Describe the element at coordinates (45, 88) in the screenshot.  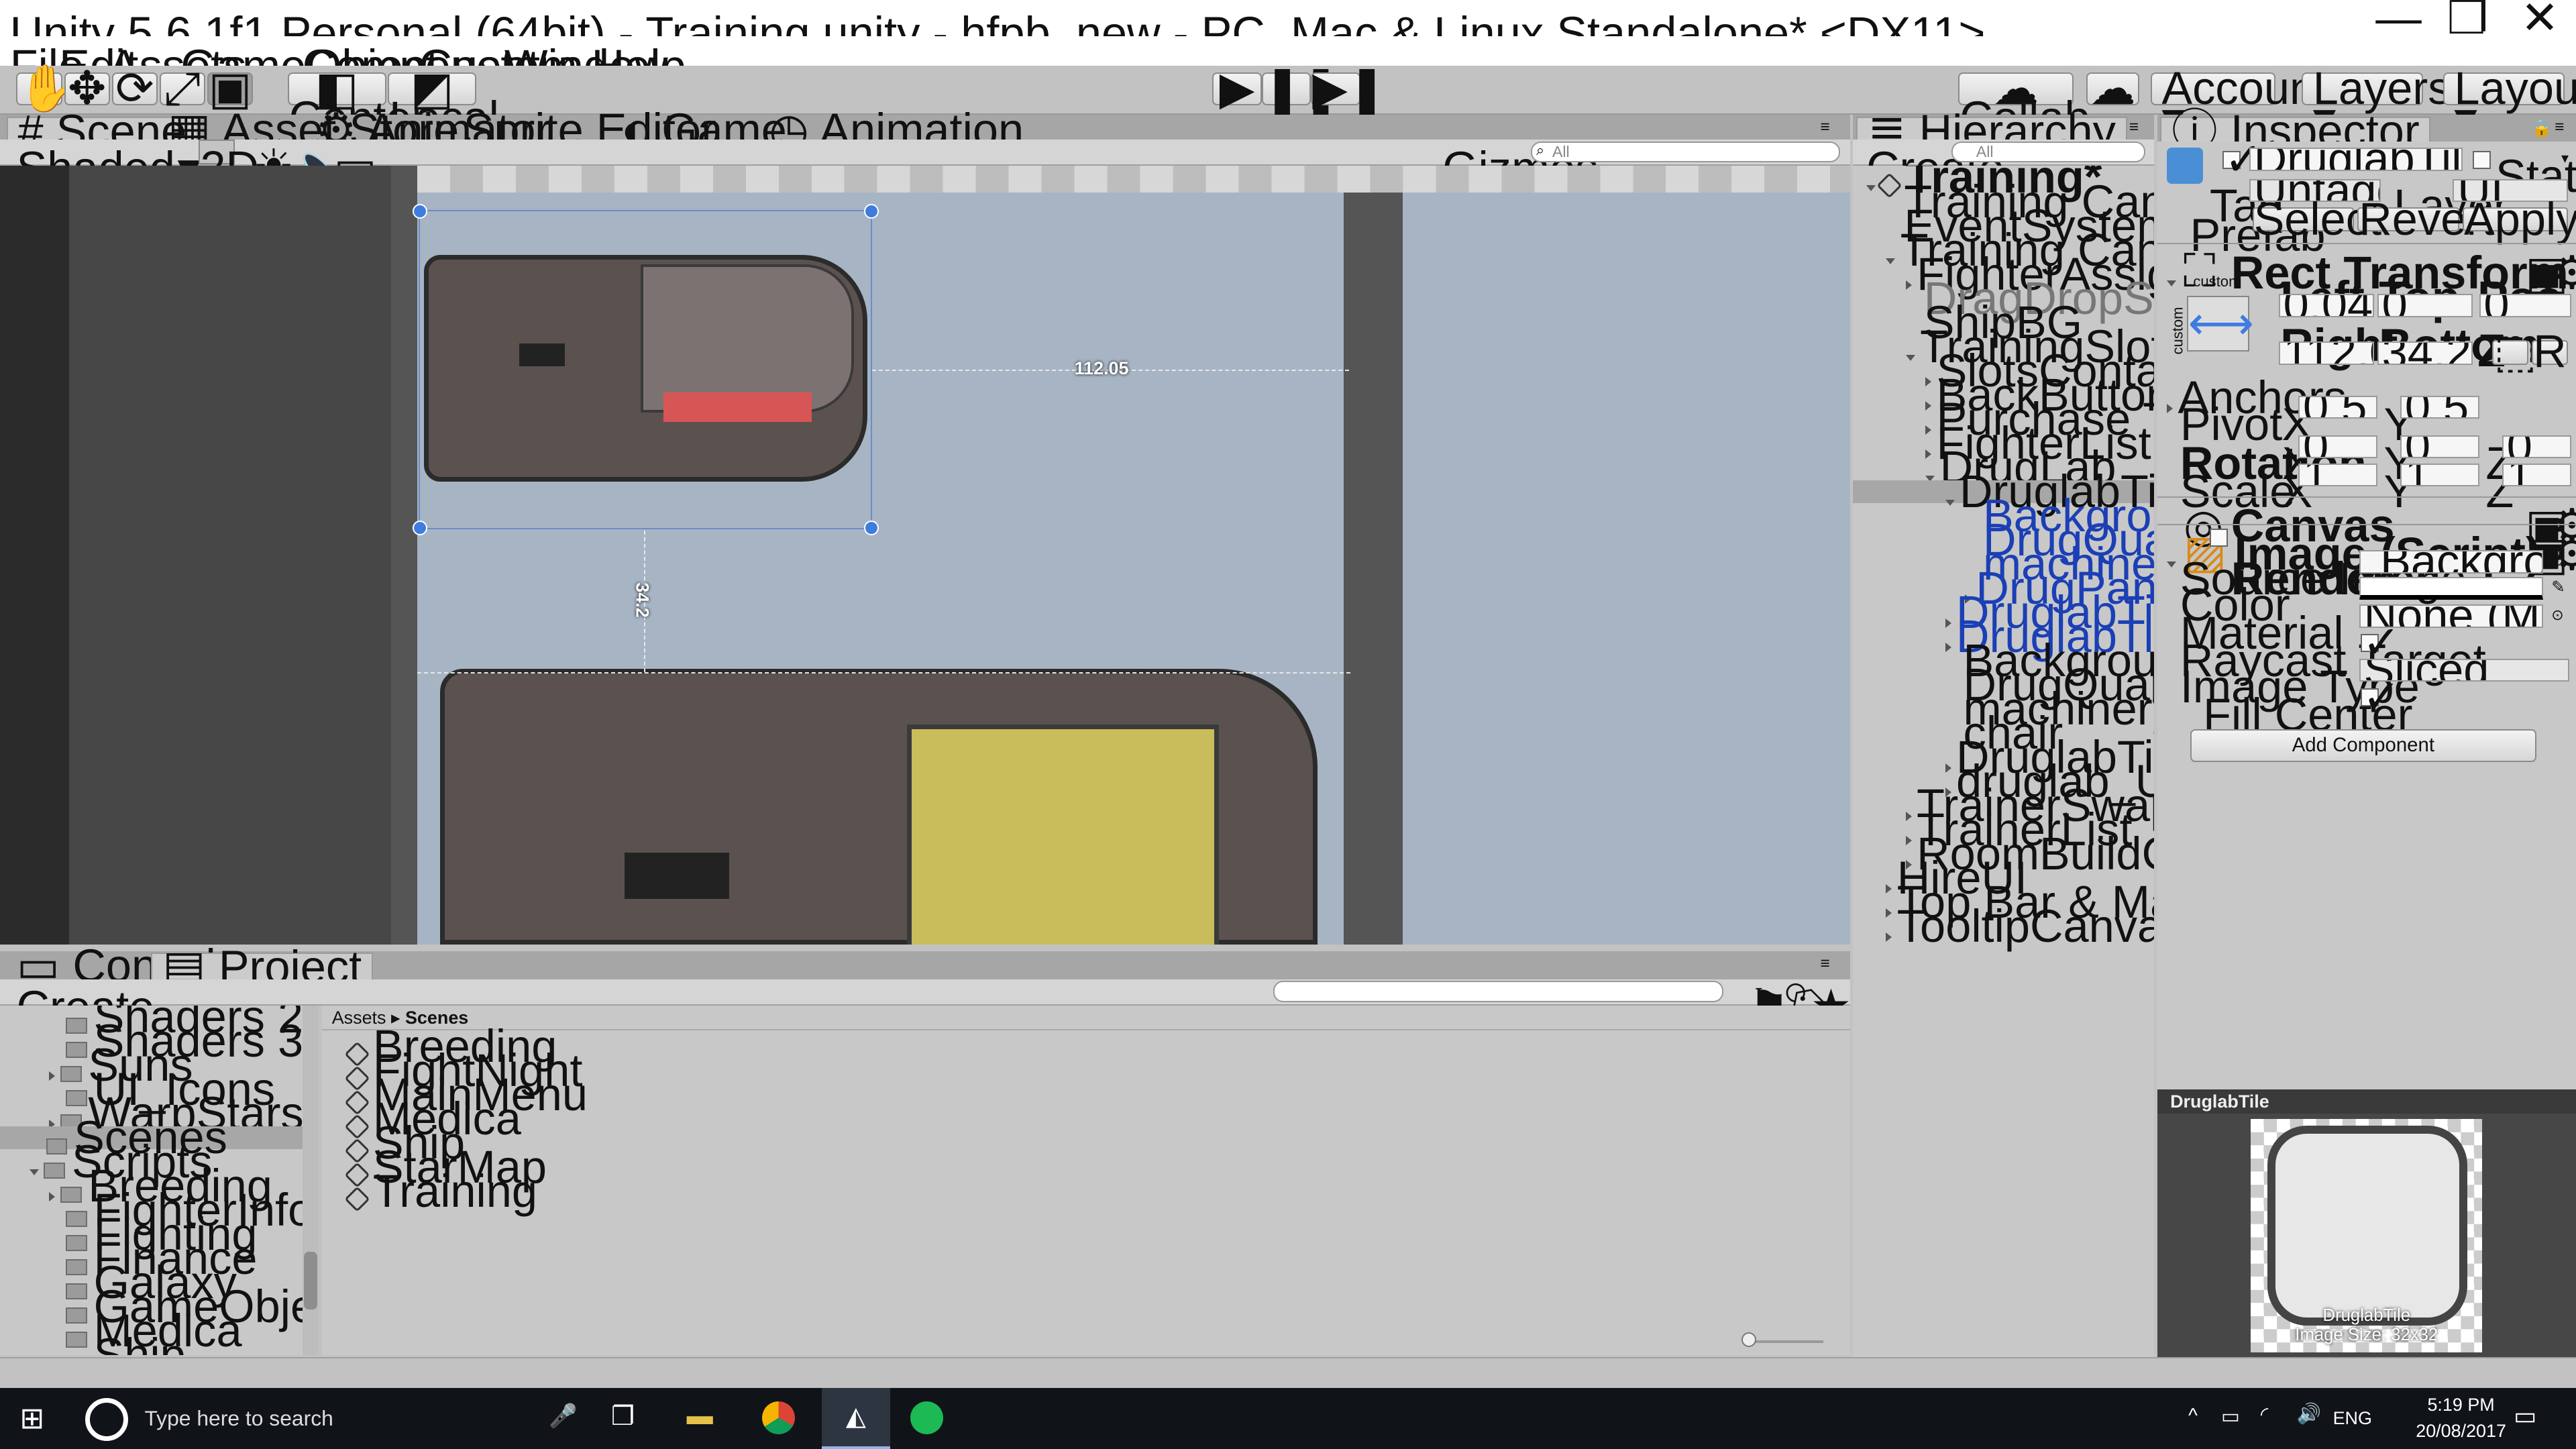
I see `hand-tool-icon: ✋` at that location.